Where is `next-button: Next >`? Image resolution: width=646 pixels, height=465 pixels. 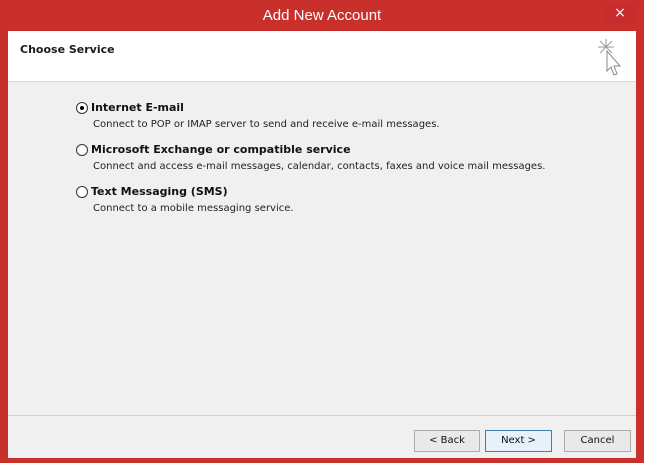
next-button: Next > is located at coordinates (518, 441).